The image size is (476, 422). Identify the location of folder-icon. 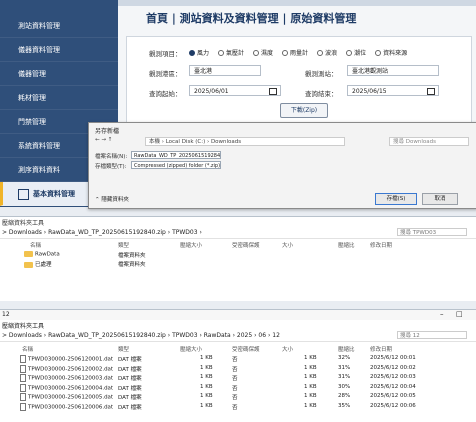
(28, 264).